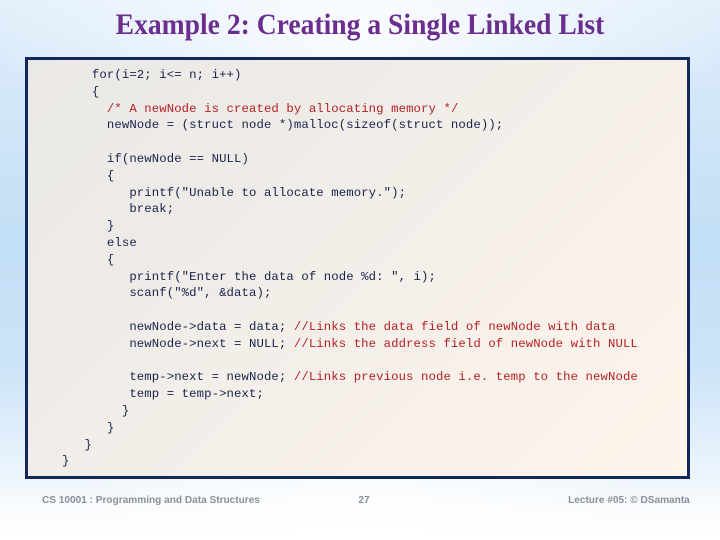 Image resolution: width=720 pixels, height=540 pixels. What do you see at coordinates (364, 500) in the screenshot?
I see `footer-page-number: 27` at bounding box center [364, 500].